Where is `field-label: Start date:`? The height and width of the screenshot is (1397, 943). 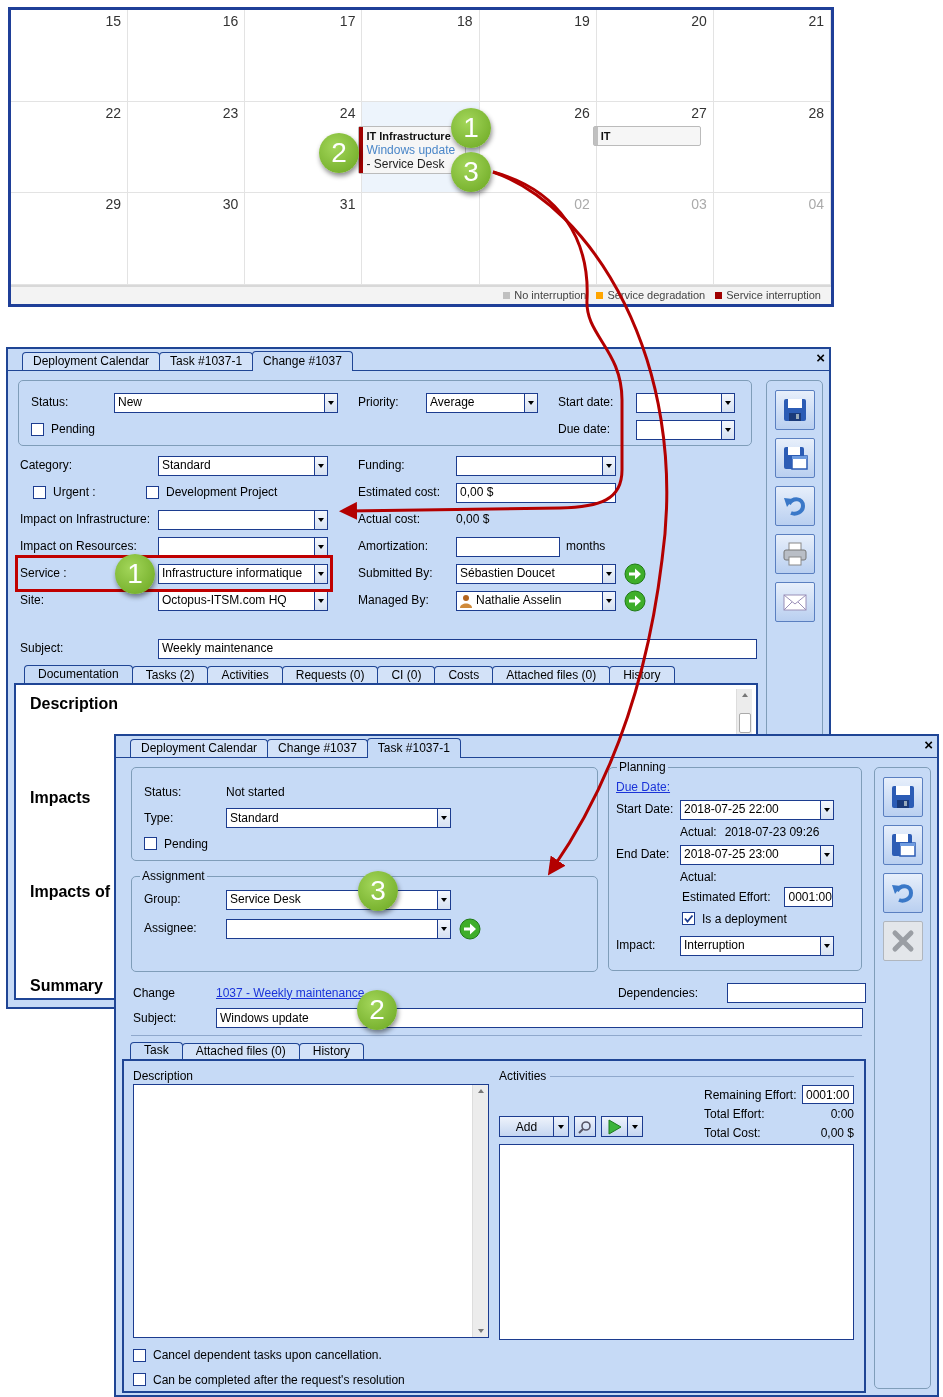 field-label: Start date: is located at coordinates (586, 402).